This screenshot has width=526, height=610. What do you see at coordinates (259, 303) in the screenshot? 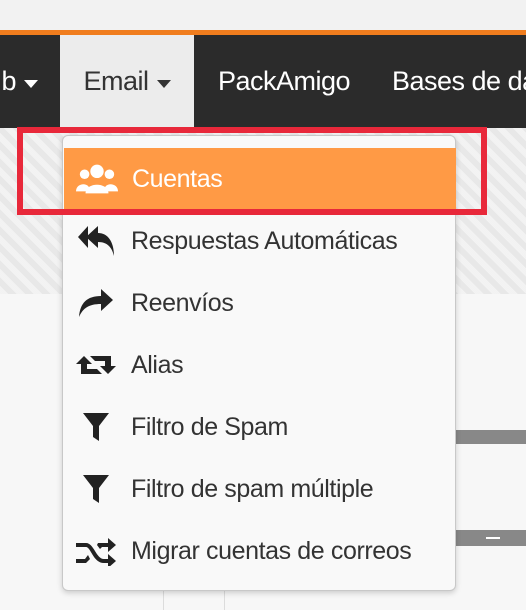
I see `menu-item-reenvios: Reenvíos` at bounding box center [259, 303].